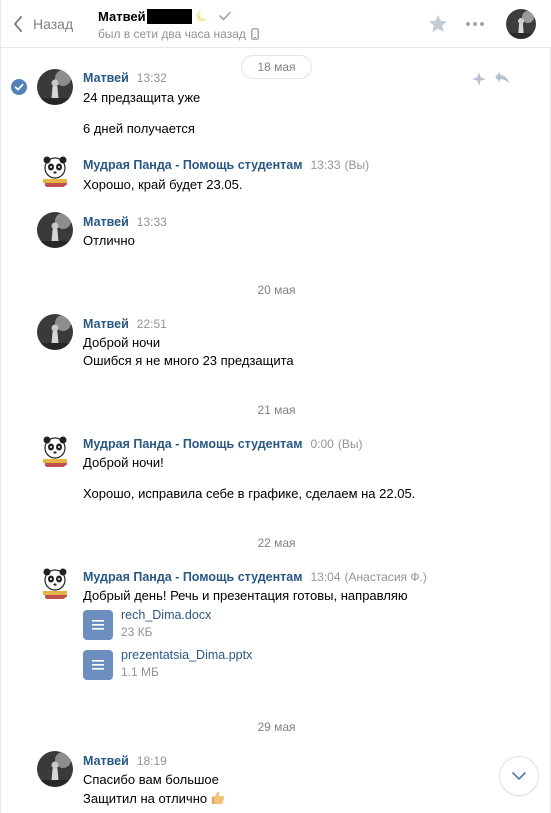 This screenshot has height=813, width=551. I want to click on message-text-line: Защитил на отлично, so click(154, 798).